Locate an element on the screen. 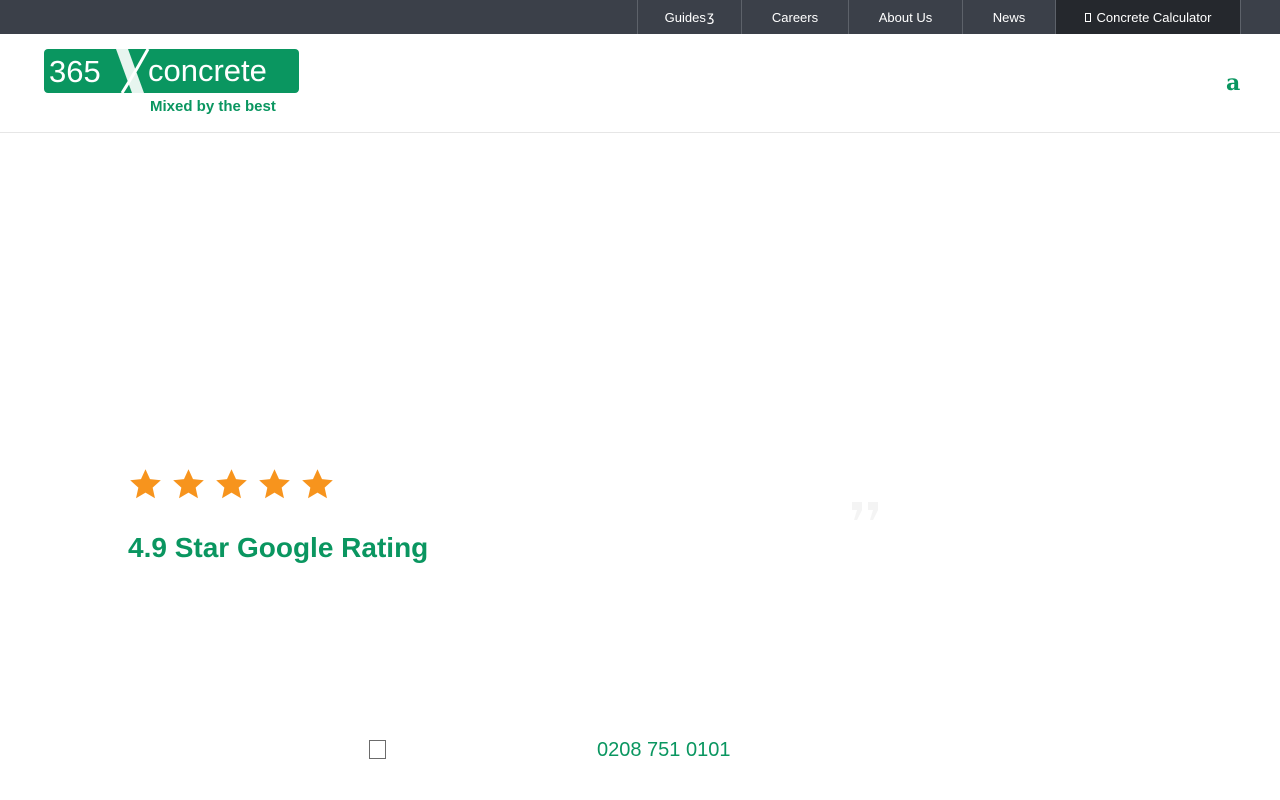 The height and width of the screenshot is (800, 1280). topnav-calculator-label: Concrete Calculator is located at coordinates (1154, 17).